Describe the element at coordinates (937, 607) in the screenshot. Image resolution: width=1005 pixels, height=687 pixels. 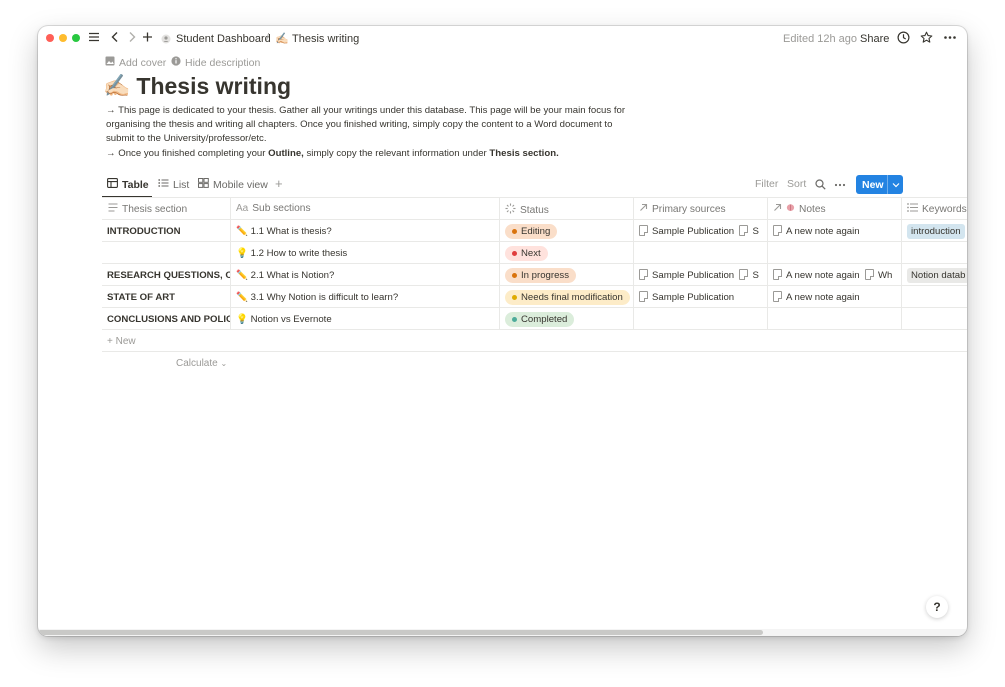
I see `help-button: ?` at that location.